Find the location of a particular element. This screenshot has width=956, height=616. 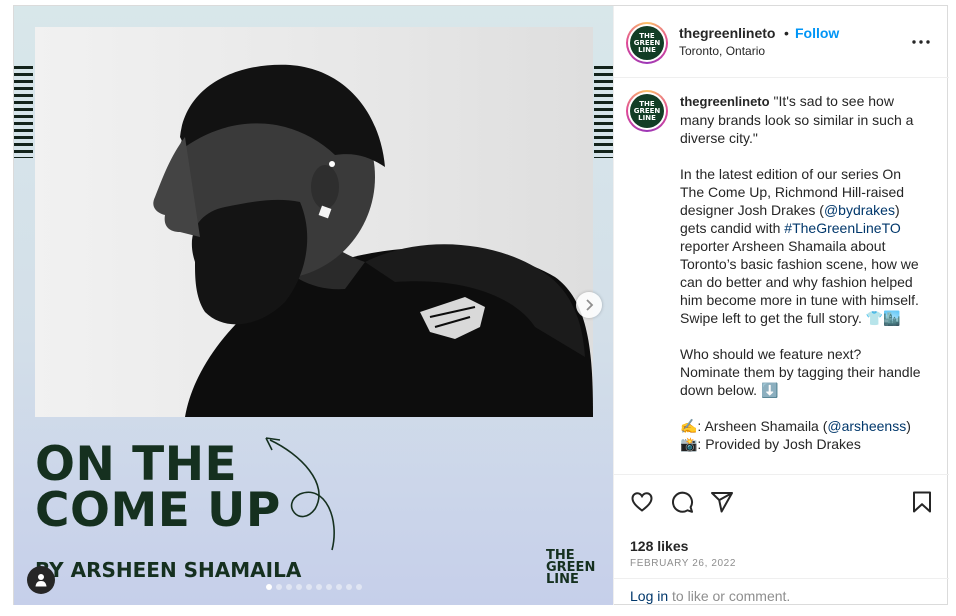

likes-count: 128 likes is located at coordinates (659, 546).